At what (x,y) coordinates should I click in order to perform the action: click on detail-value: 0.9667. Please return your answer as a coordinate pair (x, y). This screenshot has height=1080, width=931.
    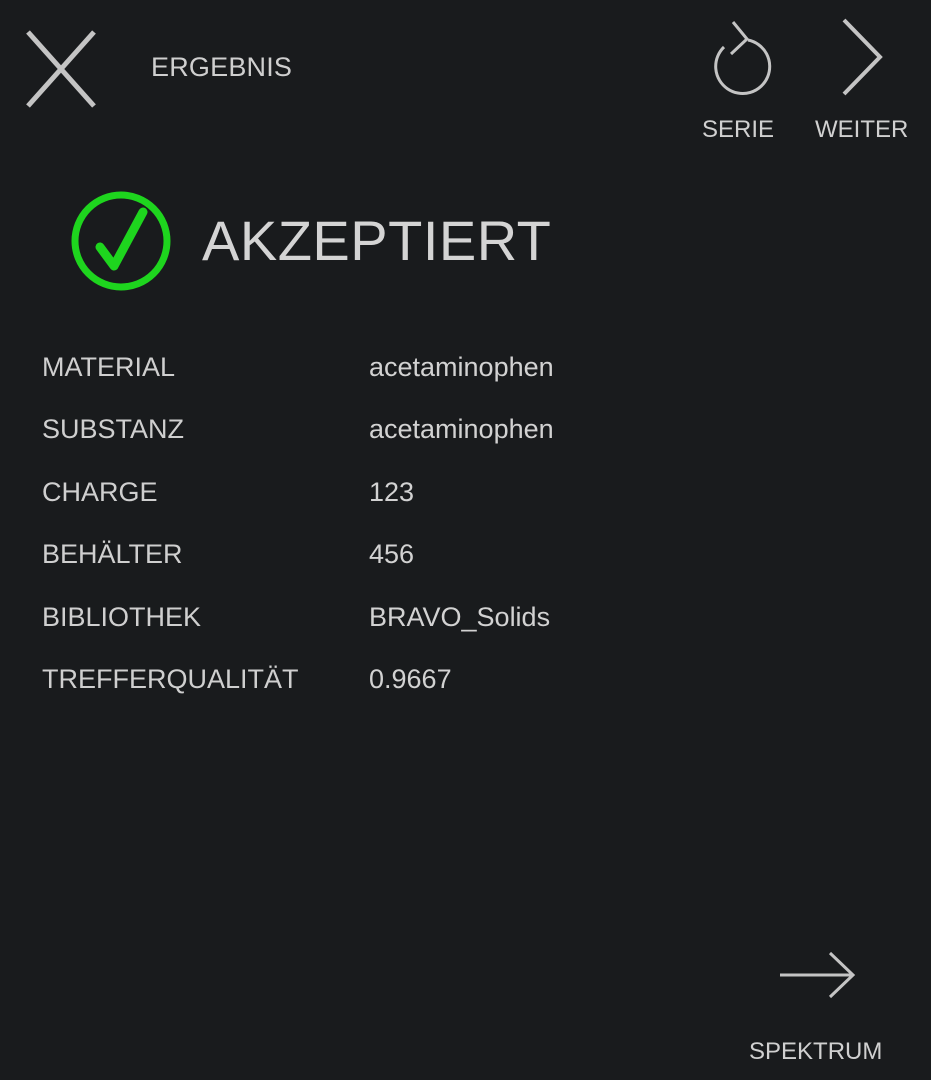
    Looking at the image, I should click on (410, 678).